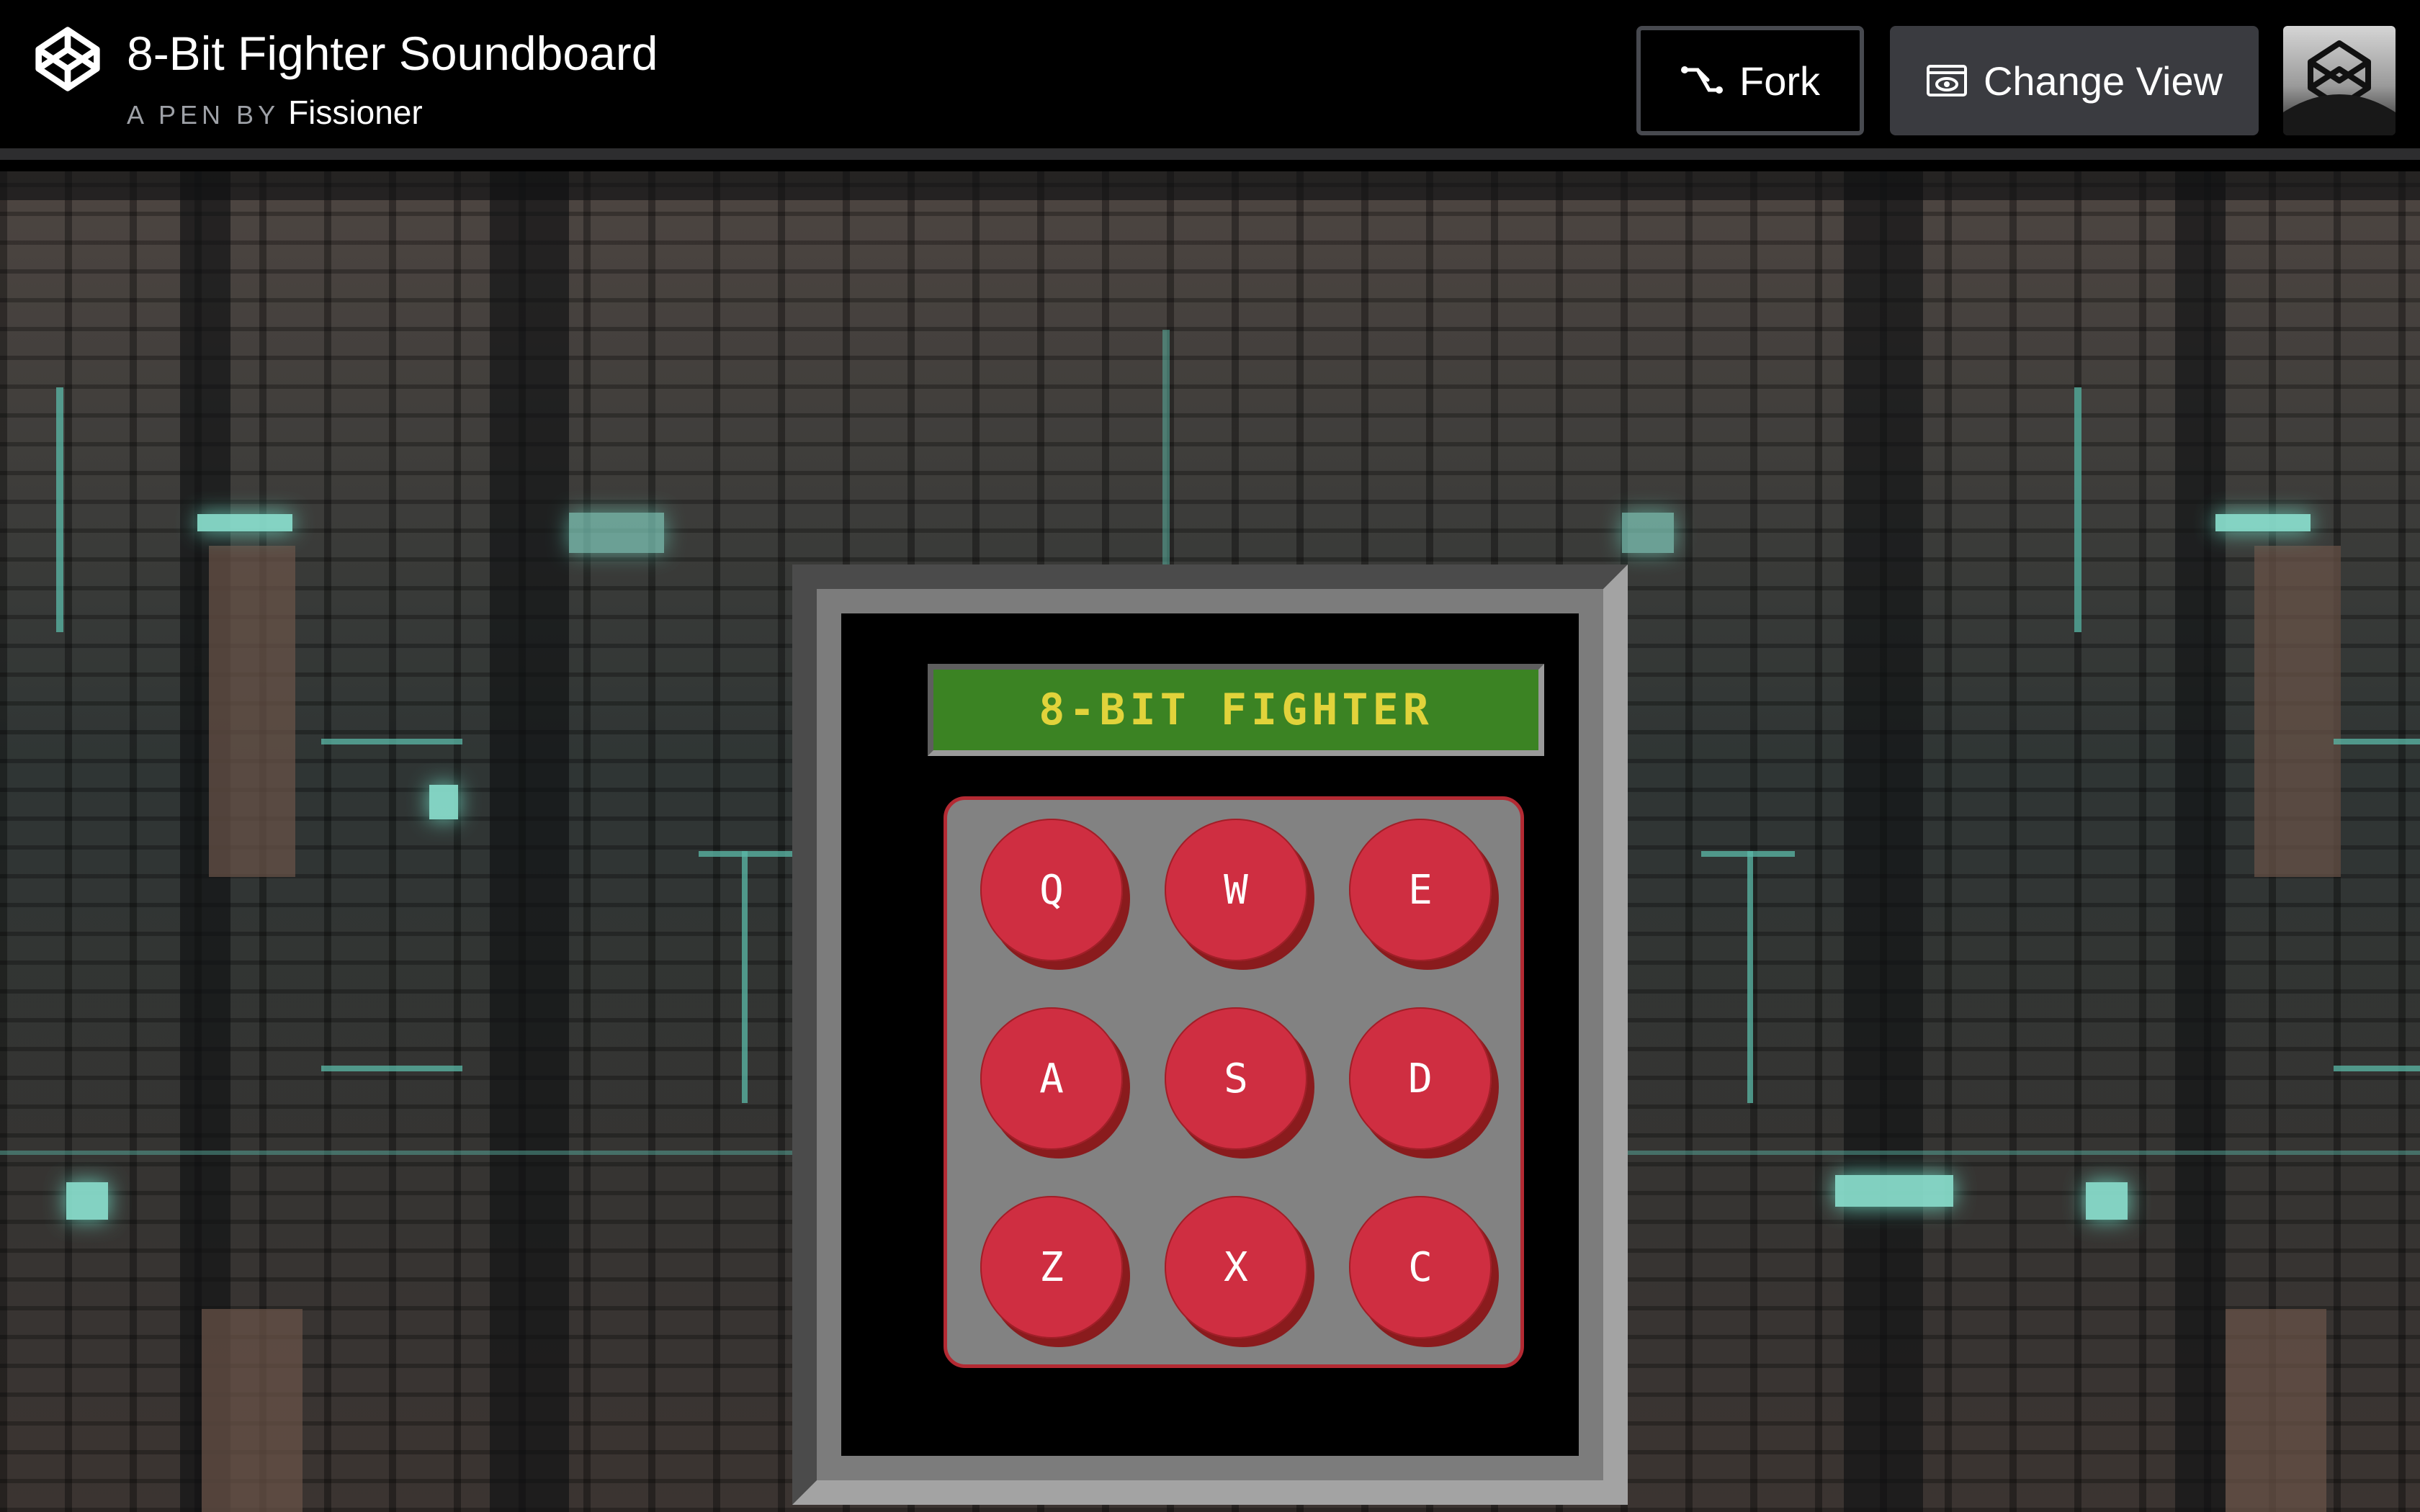 This screenshot has height=1512, width=2420. Describe the element at coordinates (1051, 1267) in the screenshot. I see `key-z: Z` at that location.